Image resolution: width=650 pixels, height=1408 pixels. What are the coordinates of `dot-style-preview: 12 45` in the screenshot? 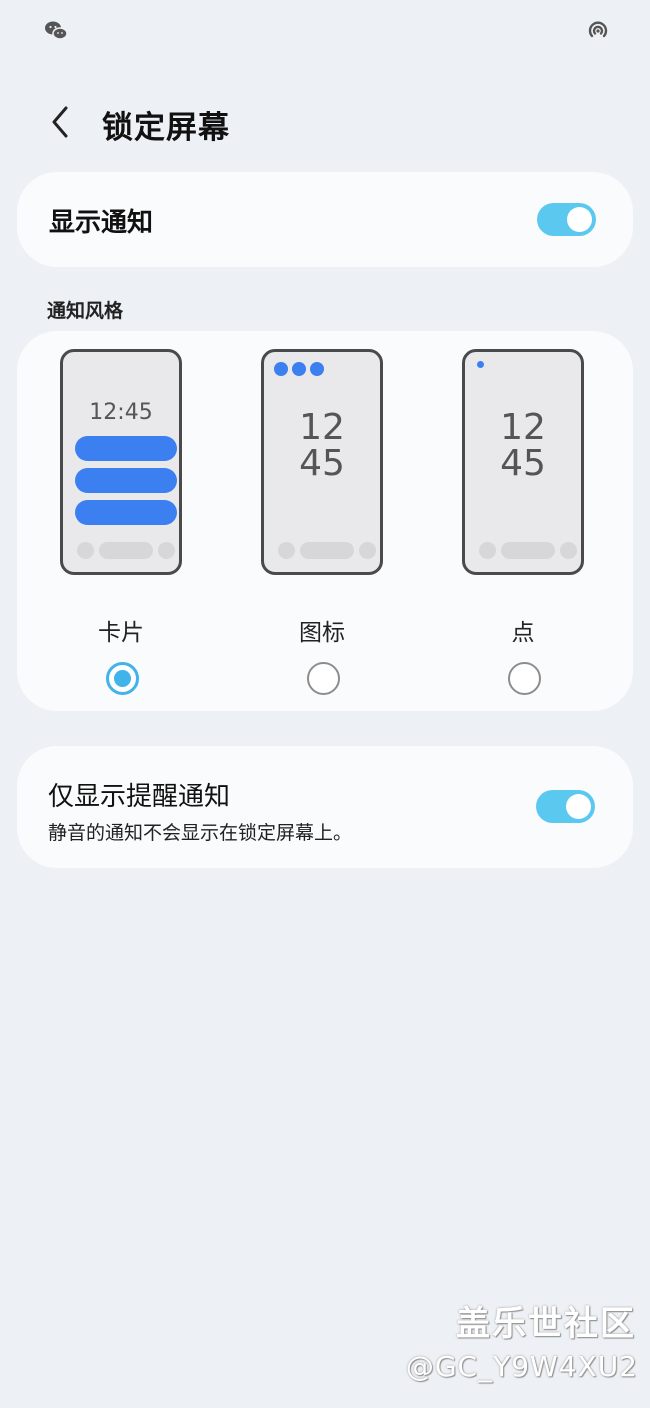 It's located at (523, 462).